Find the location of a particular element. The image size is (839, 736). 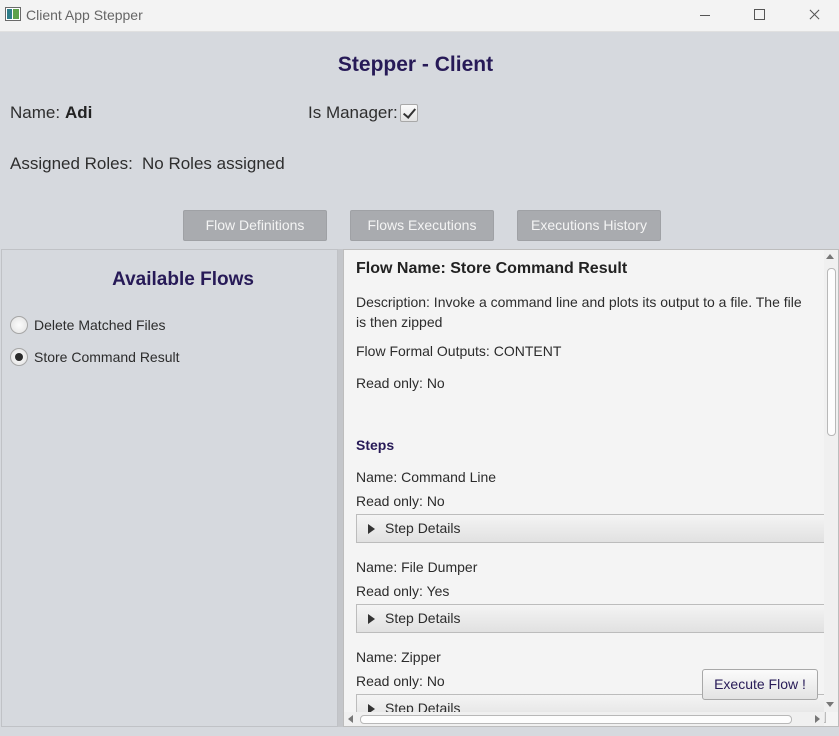

close-icon is located at coordinates (814, 15).